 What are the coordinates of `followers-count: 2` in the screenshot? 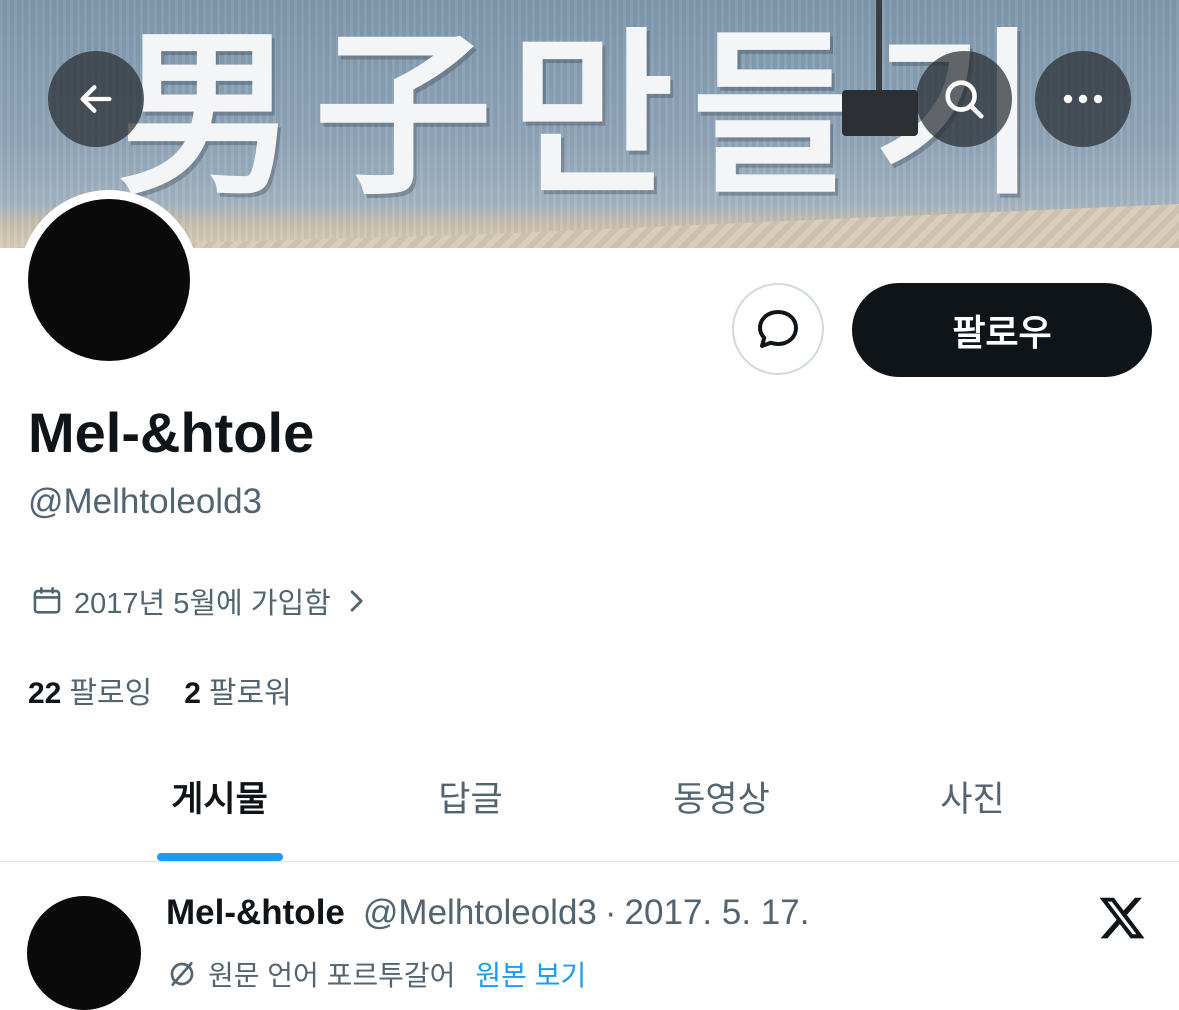 It's located at (192, 693).